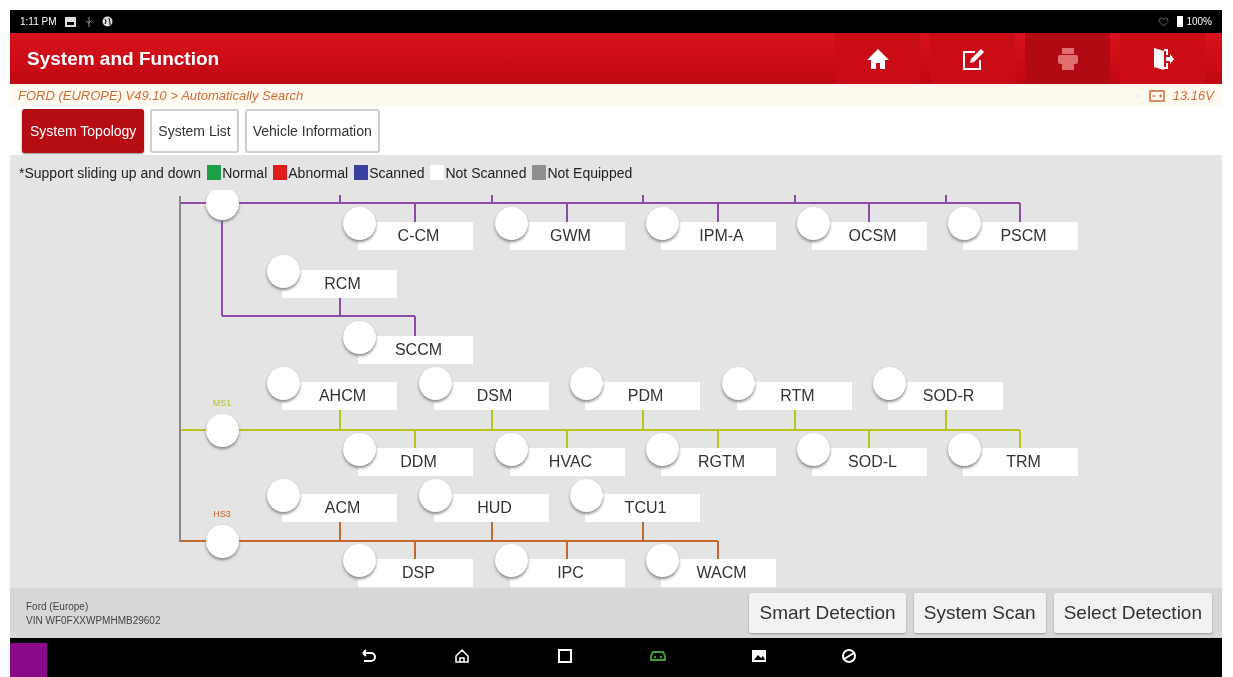 Image resolution: width=1233 pixels, height=677 pixels. Describe the element at coordinates (222, 514) in the screenshot. I see `bus-label: HS3` at that location.